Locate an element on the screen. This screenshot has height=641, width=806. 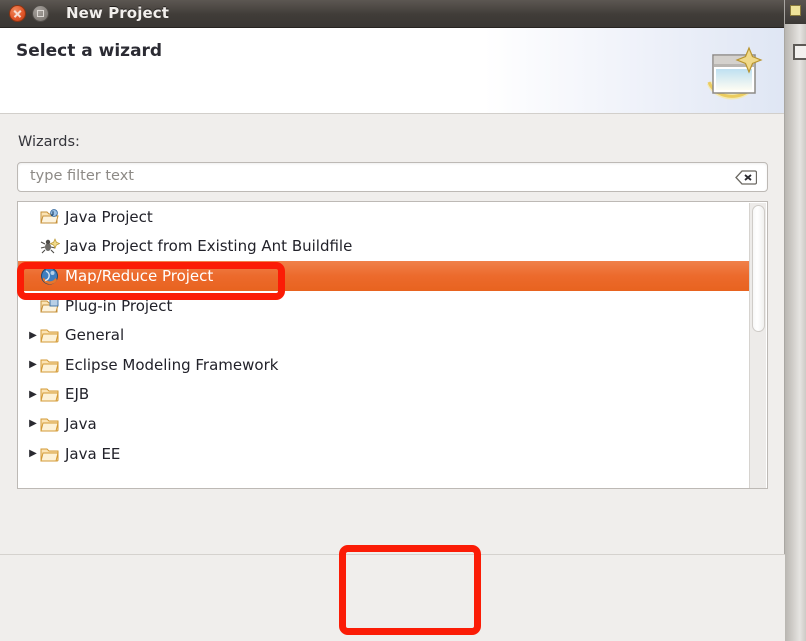
new-wizard-icon is located at coordinates (734, 75).